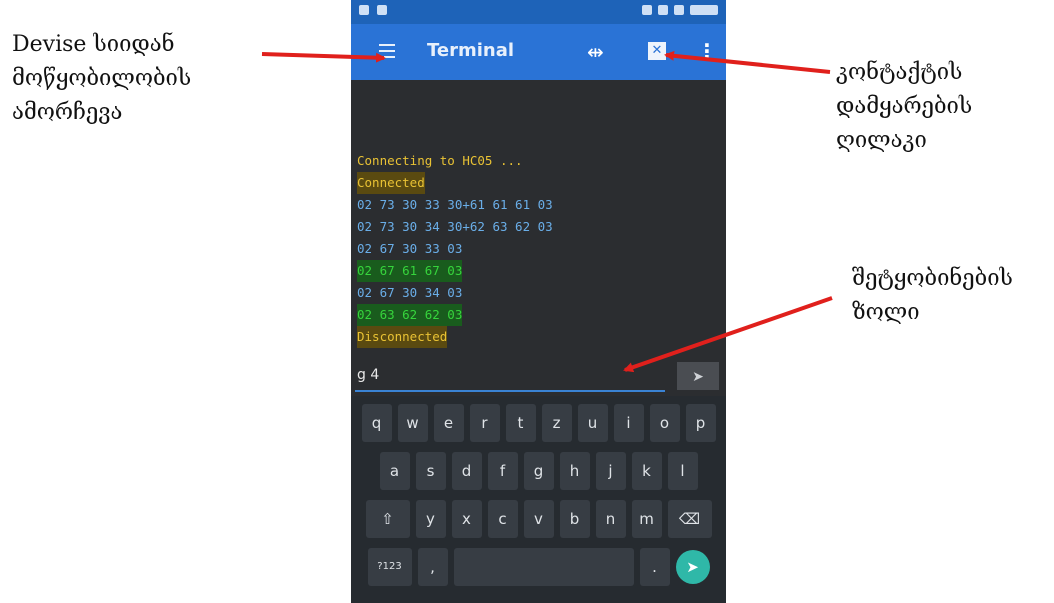 Image resolution: width=1054 pixels, height=603 pixels. I want to click on terminal-line: 02 73 30 34 30+62 63 62 03, so click(535, 227).